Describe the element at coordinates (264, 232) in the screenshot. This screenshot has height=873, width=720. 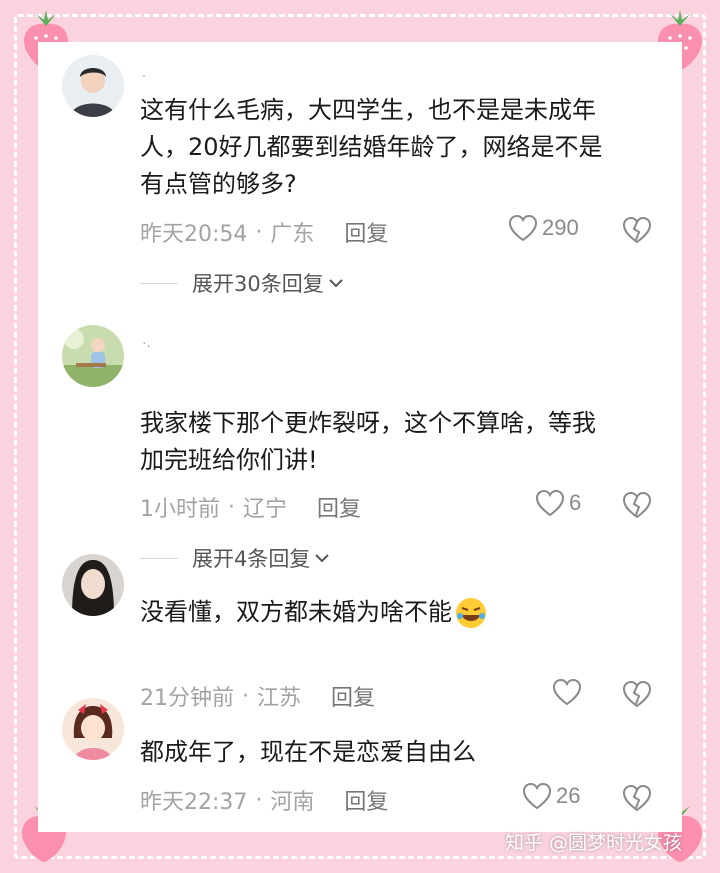
I see `comment-meta: 昨天20:54 · 广东 回复` at that location.